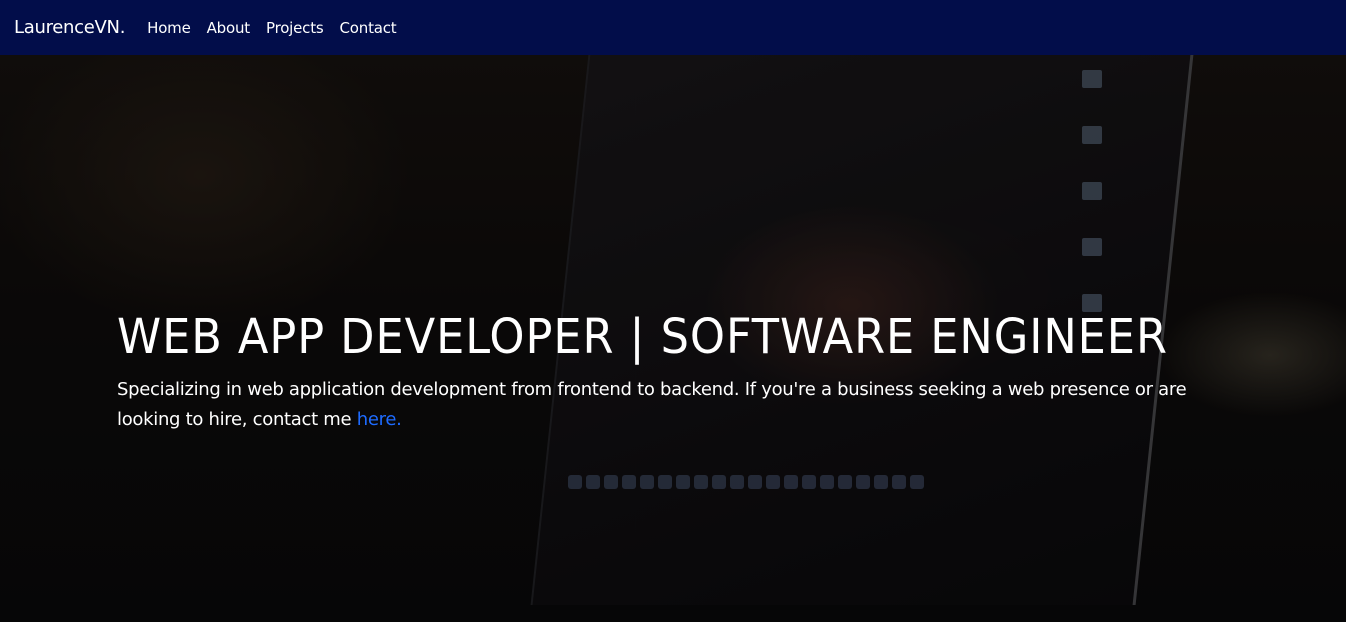 Image resolution: width=1346 pixels, height=622 pixels. Describe the element at coordinates (379, 419) in the screenshot. I see `contact-here-link: here.` at that location.